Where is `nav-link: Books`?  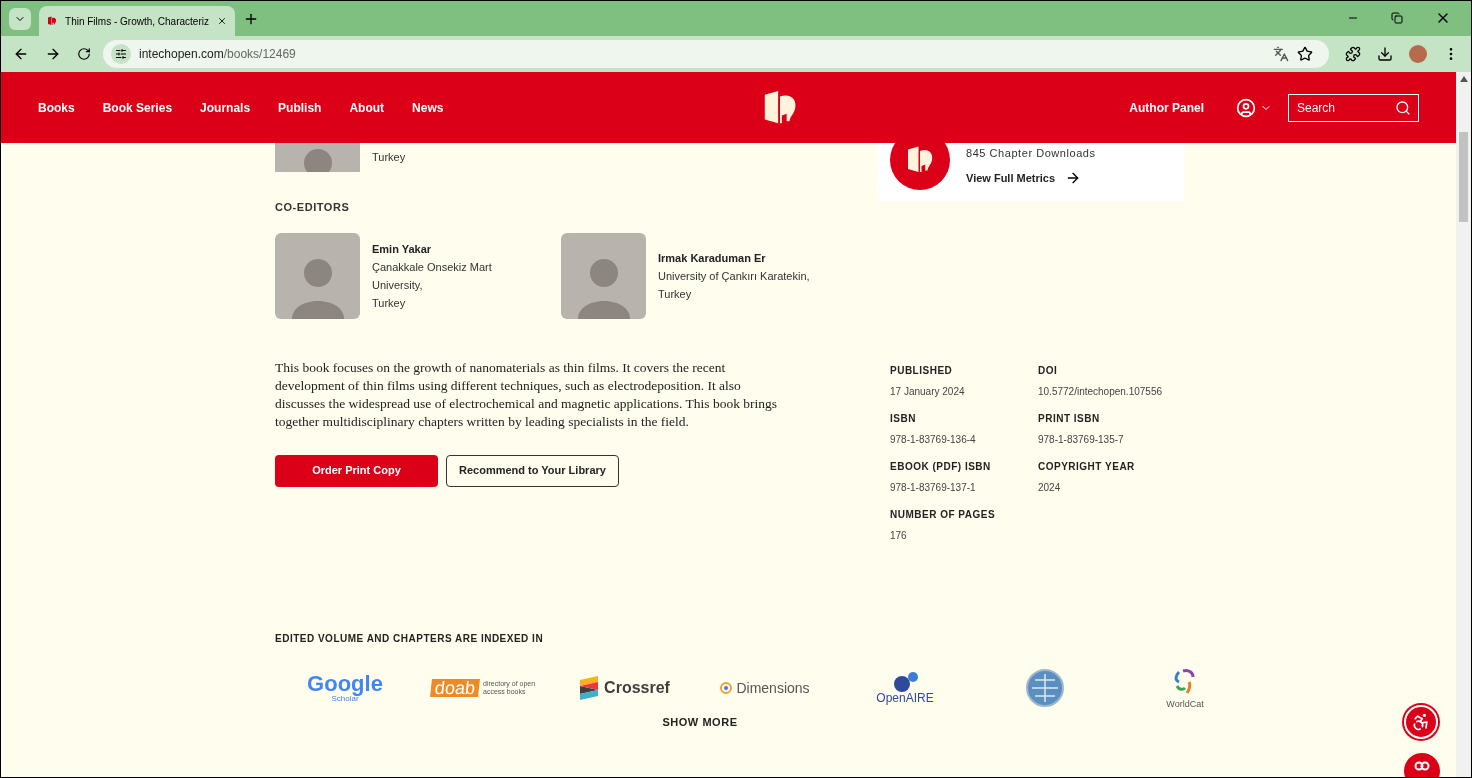 nav-link: Books is located at coordinates (56, 107).